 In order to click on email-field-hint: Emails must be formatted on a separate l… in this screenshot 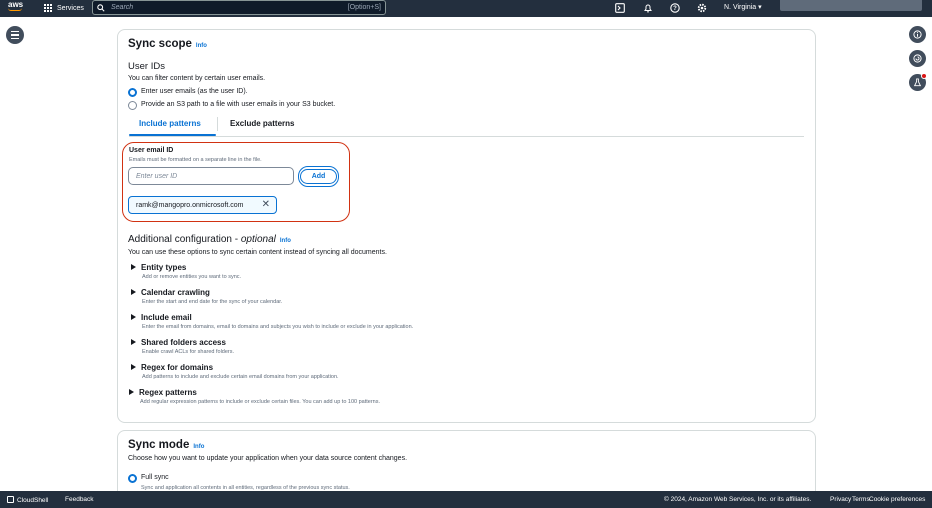, I will do `click(195, 160)`.